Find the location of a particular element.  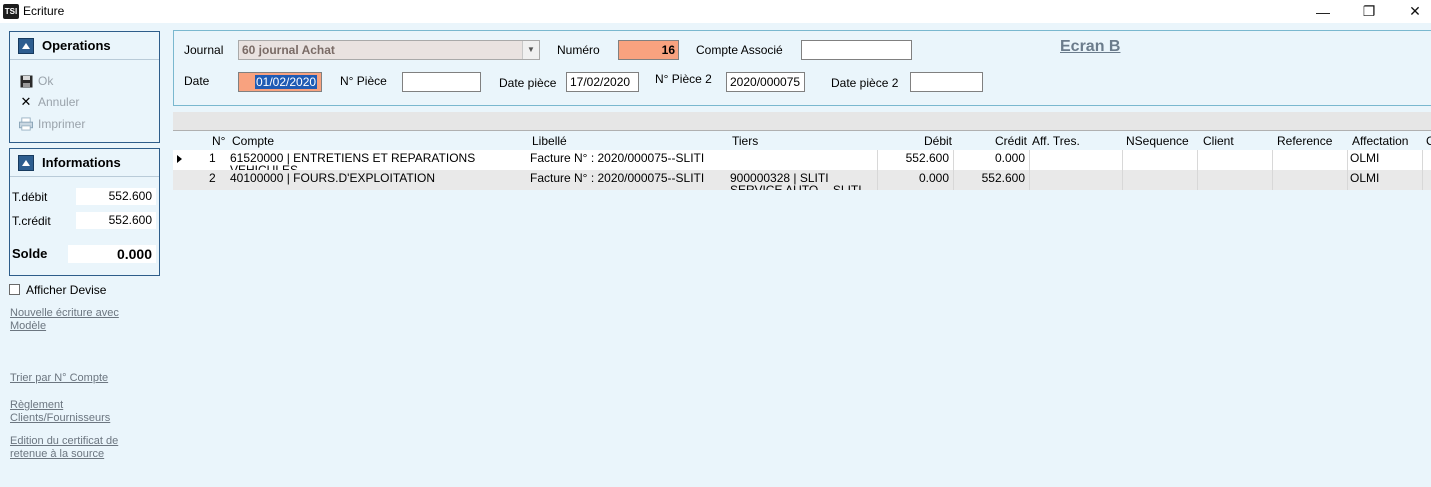

compte-associe-field is located at coordinates (856, 50).